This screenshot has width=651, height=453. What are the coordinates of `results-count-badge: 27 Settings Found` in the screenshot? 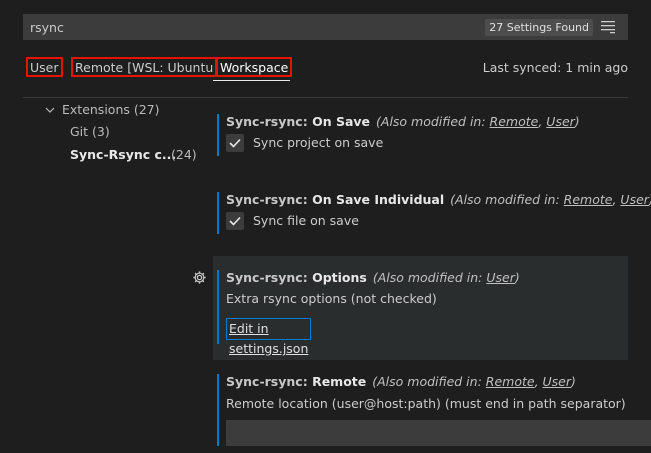 It's located at (539, 27).